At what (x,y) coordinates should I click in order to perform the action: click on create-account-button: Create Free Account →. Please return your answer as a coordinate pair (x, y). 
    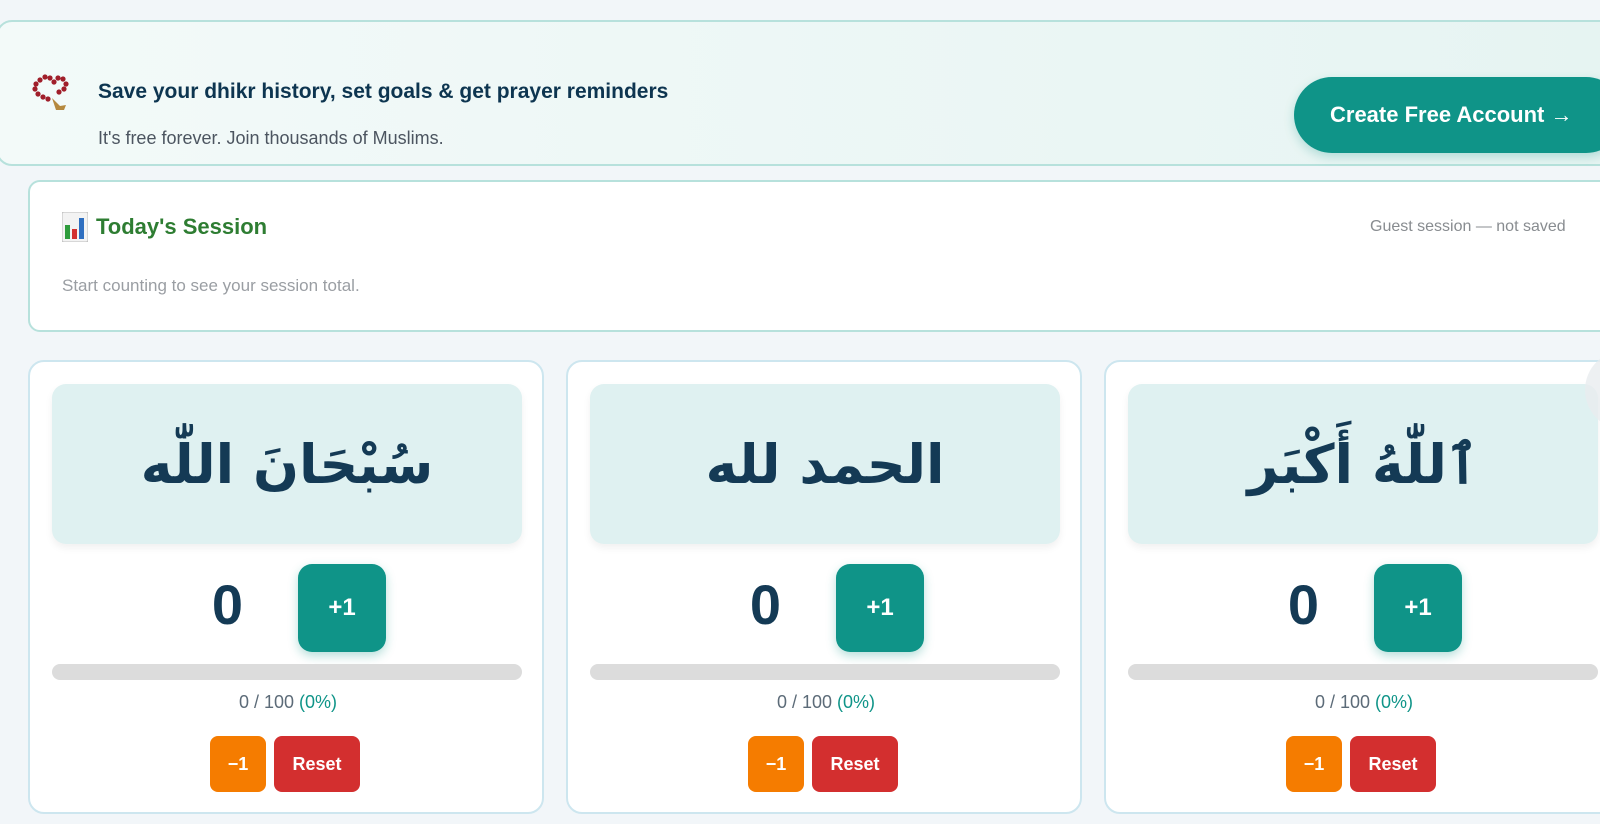
    Looking at the image, I should click on (1447, 115).